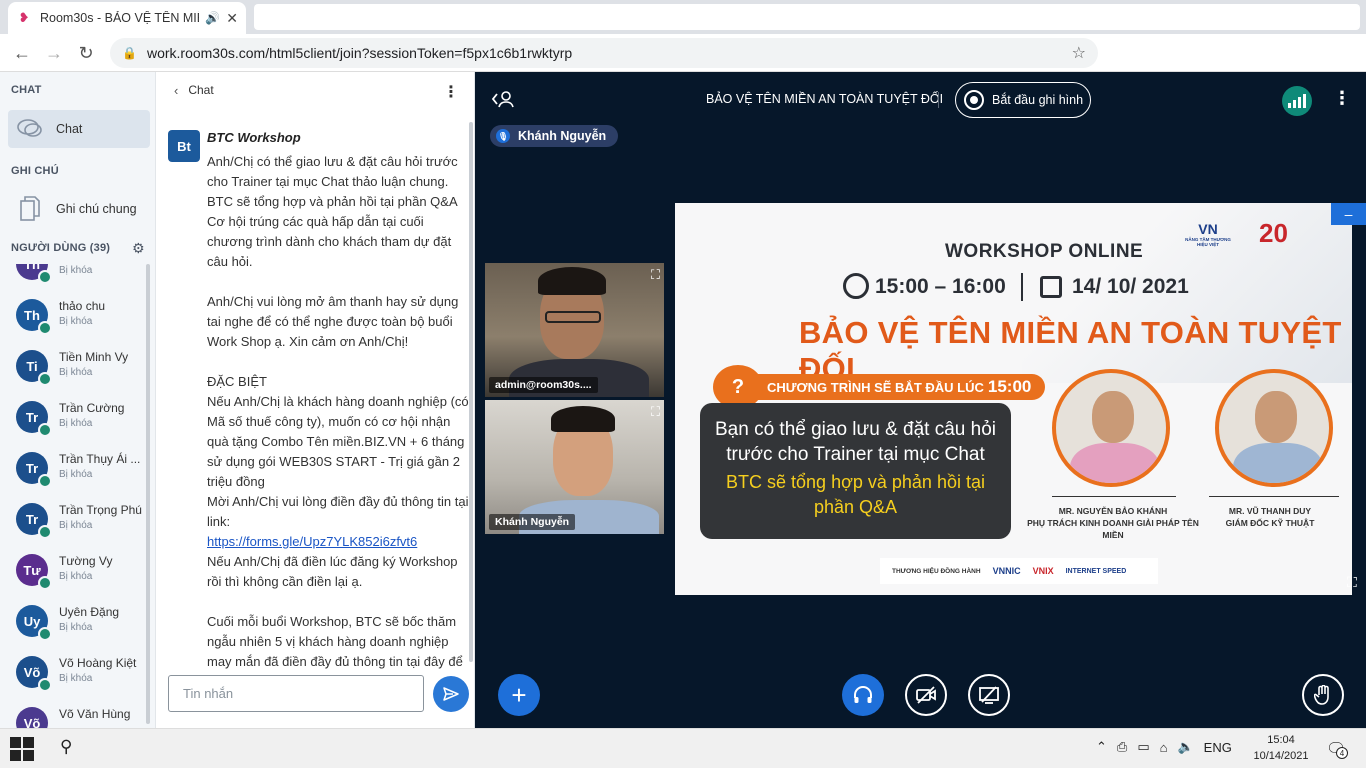 Image resolution: width=1366 pixels, height=768 pixels. What do you see at coordinates (532, 522) in the screenshot?
I see `webcam-label: Khánh Nguyễn` at bounding box center [532, 522].